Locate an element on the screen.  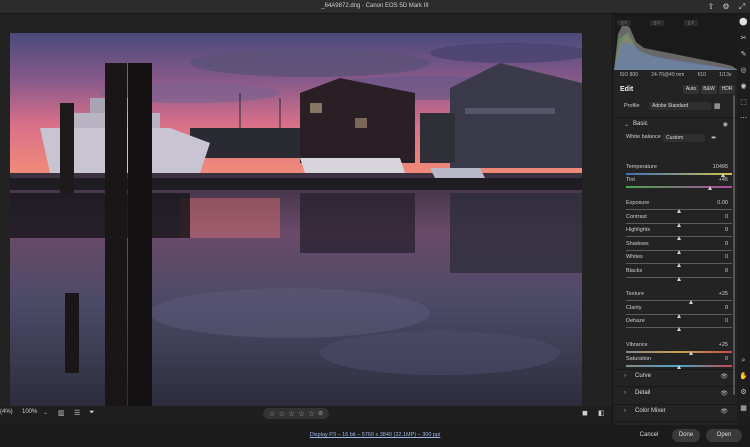
slider-shadows: Shadows 0 is located at coordinates (675, 247).